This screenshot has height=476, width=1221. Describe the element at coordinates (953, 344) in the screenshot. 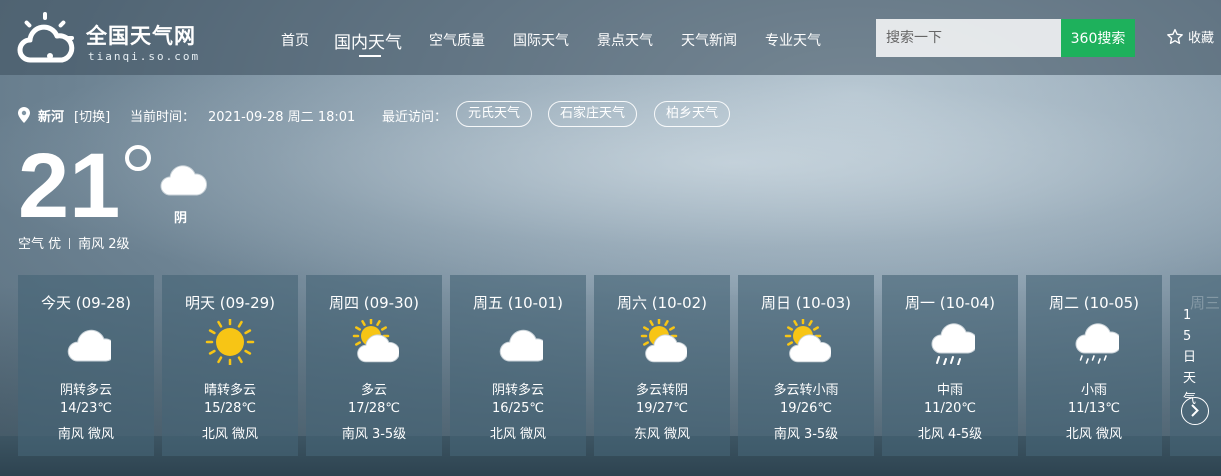

I see `moderate-rain-icon` at that location.